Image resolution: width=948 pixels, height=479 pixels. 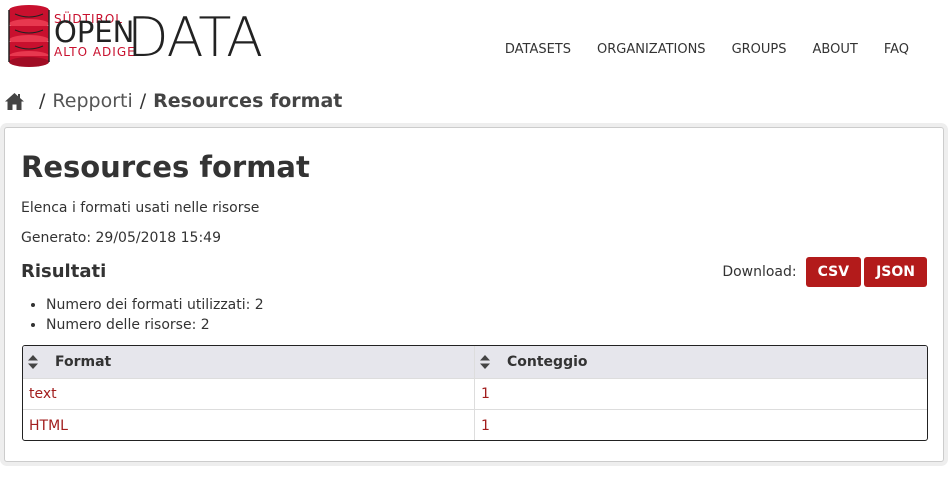 What do you see at coordinates (83, 362) in the screenshot?
I see `column-header-label: Format` at bounding box center [83, 362].